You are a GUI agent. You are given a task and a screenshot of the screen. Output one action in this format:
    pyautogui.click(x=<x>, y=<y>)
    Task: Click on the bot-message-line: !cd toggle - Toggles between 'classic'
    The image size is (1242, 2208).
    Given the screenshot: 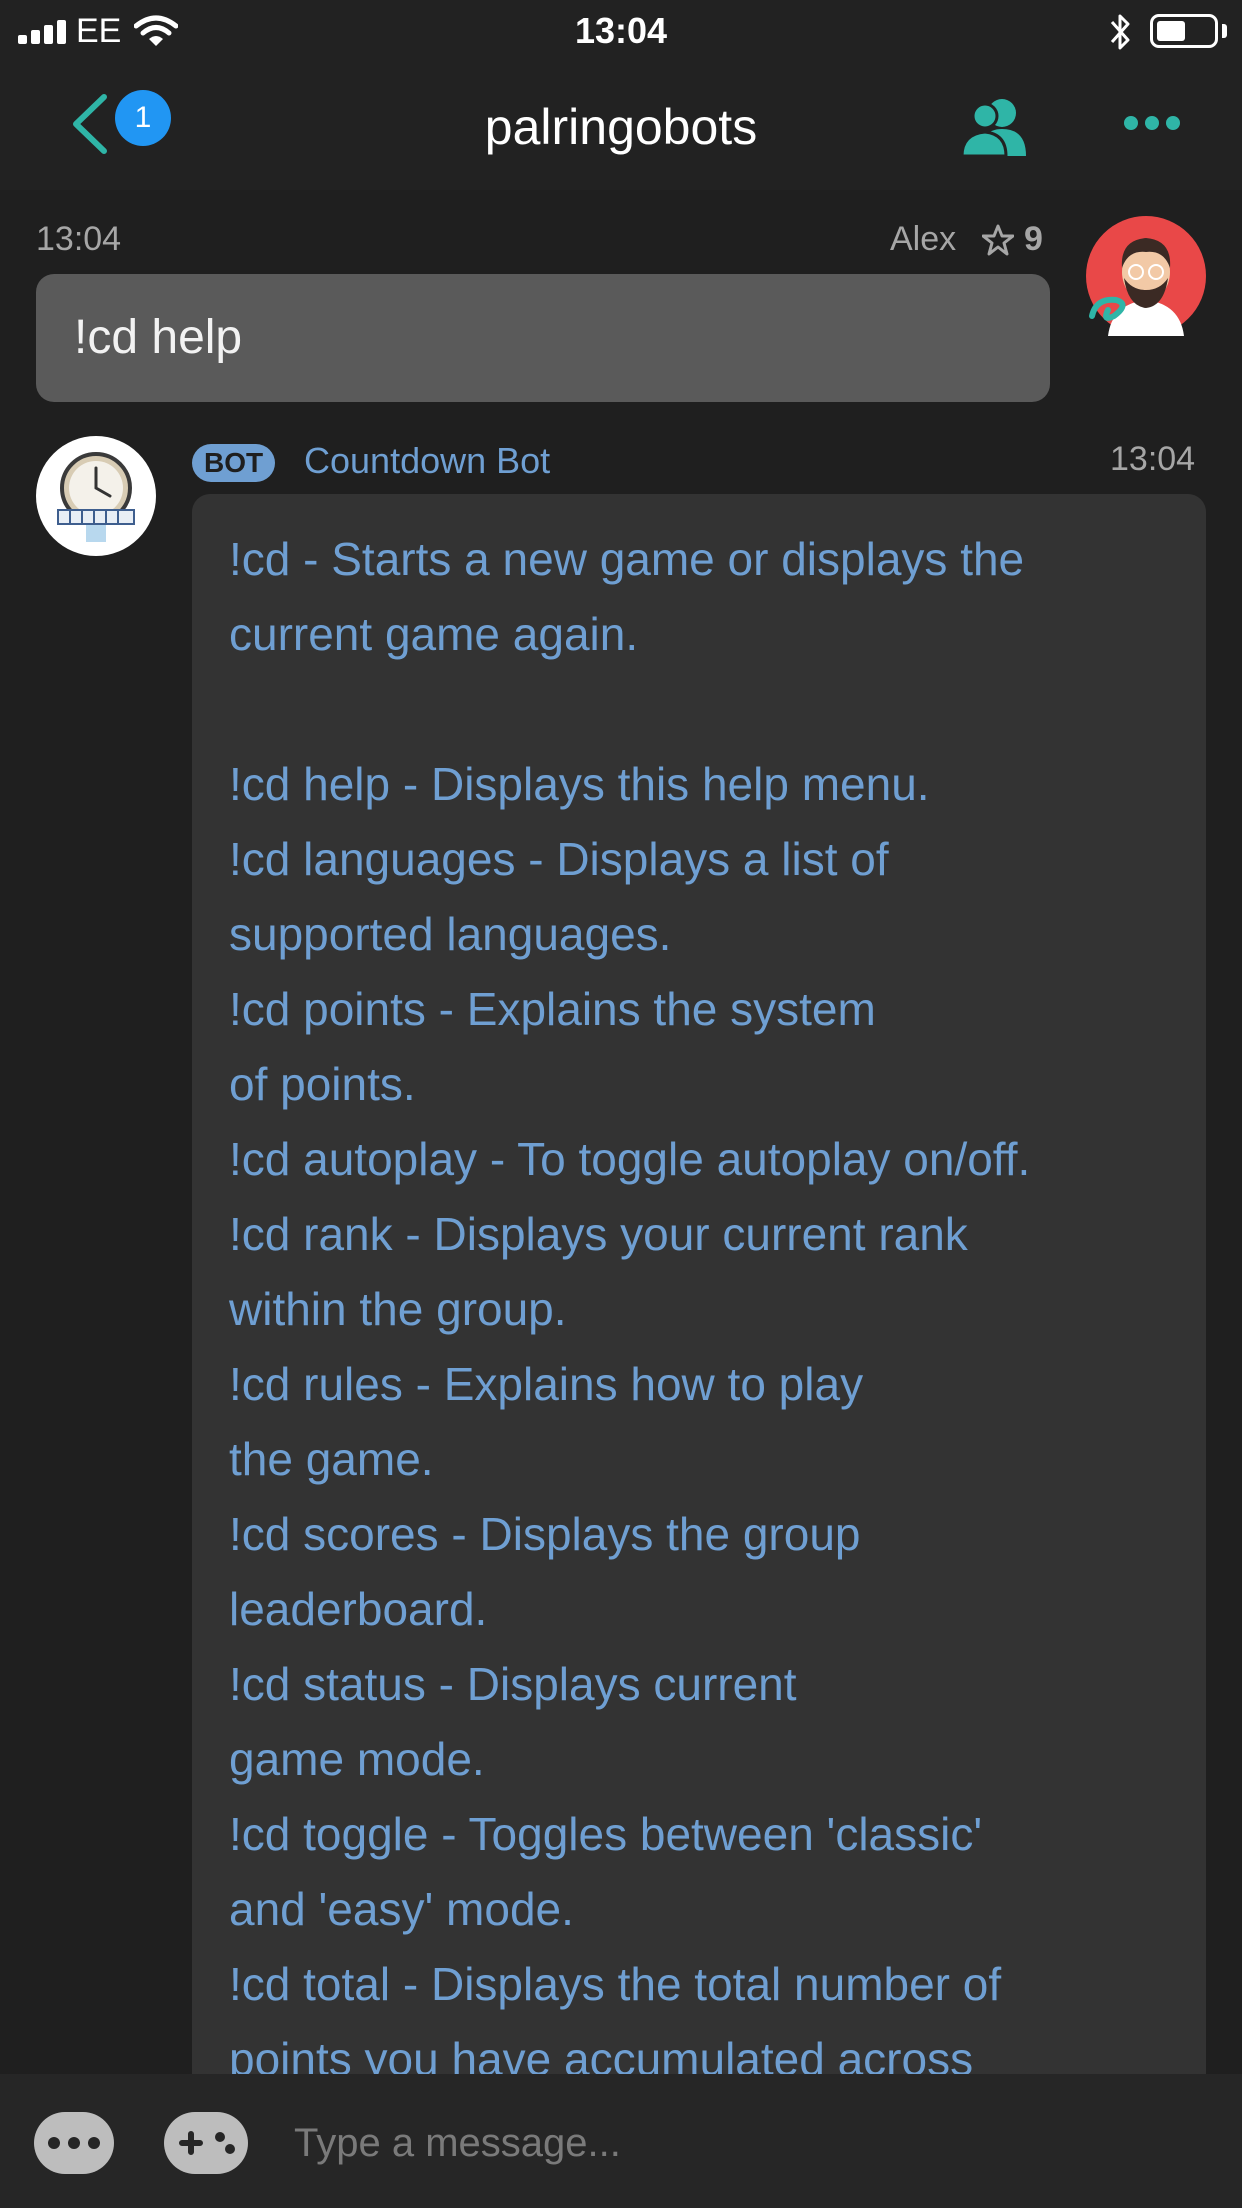 What is the action you would take?
    pyautogui.click(x=606, y=1834)
    